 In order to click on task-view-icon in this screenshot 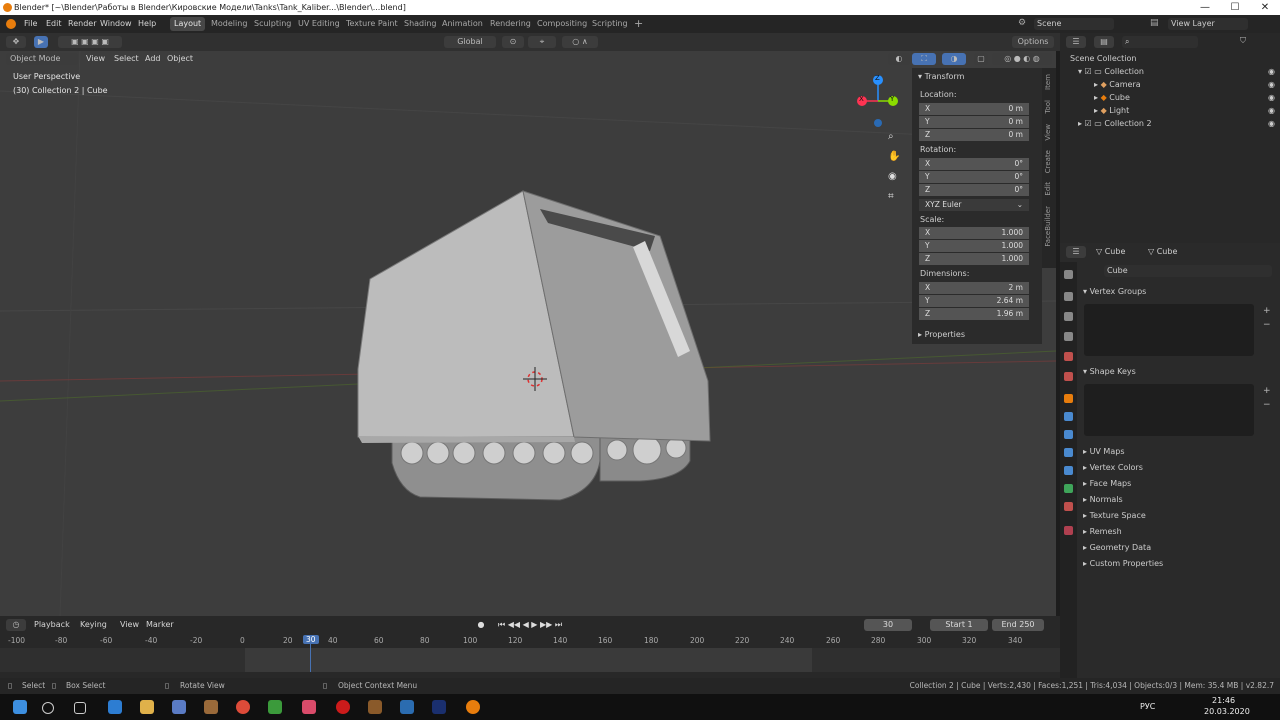, I will do `click(80, 708)`.